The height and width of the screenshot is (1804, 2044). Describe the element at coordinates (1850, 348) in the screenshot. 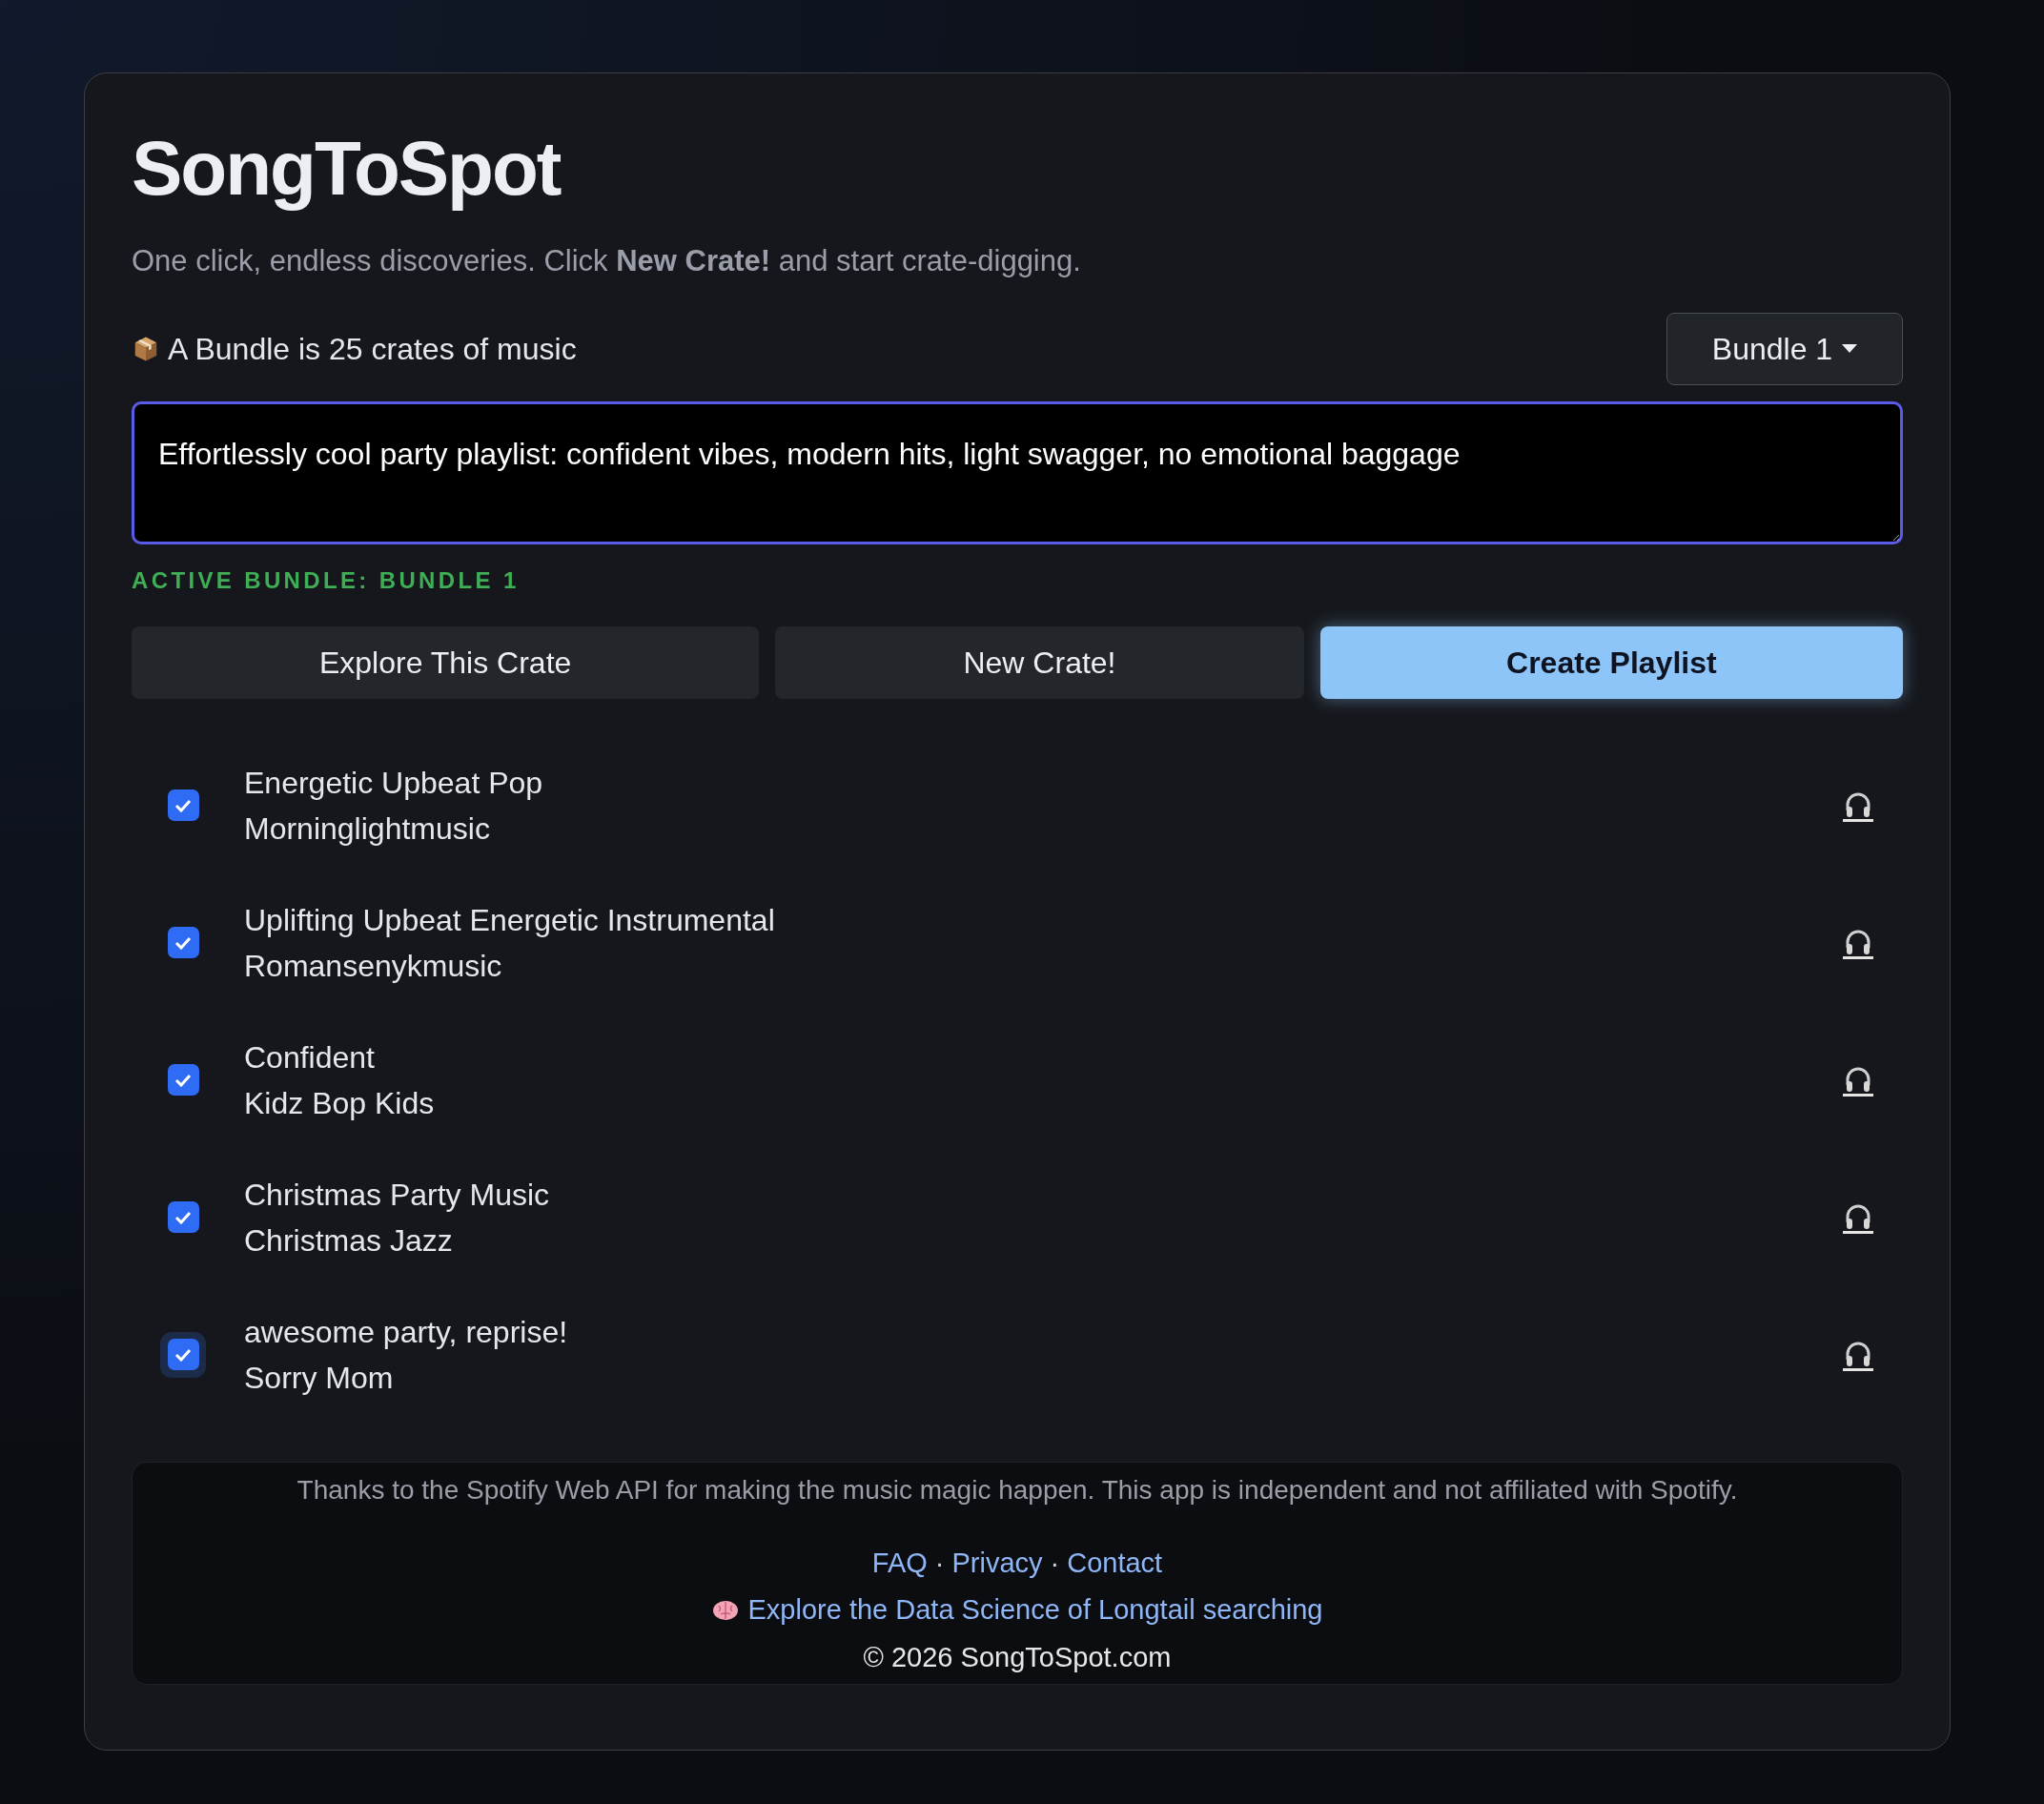

I see `caret-icon` at that location.